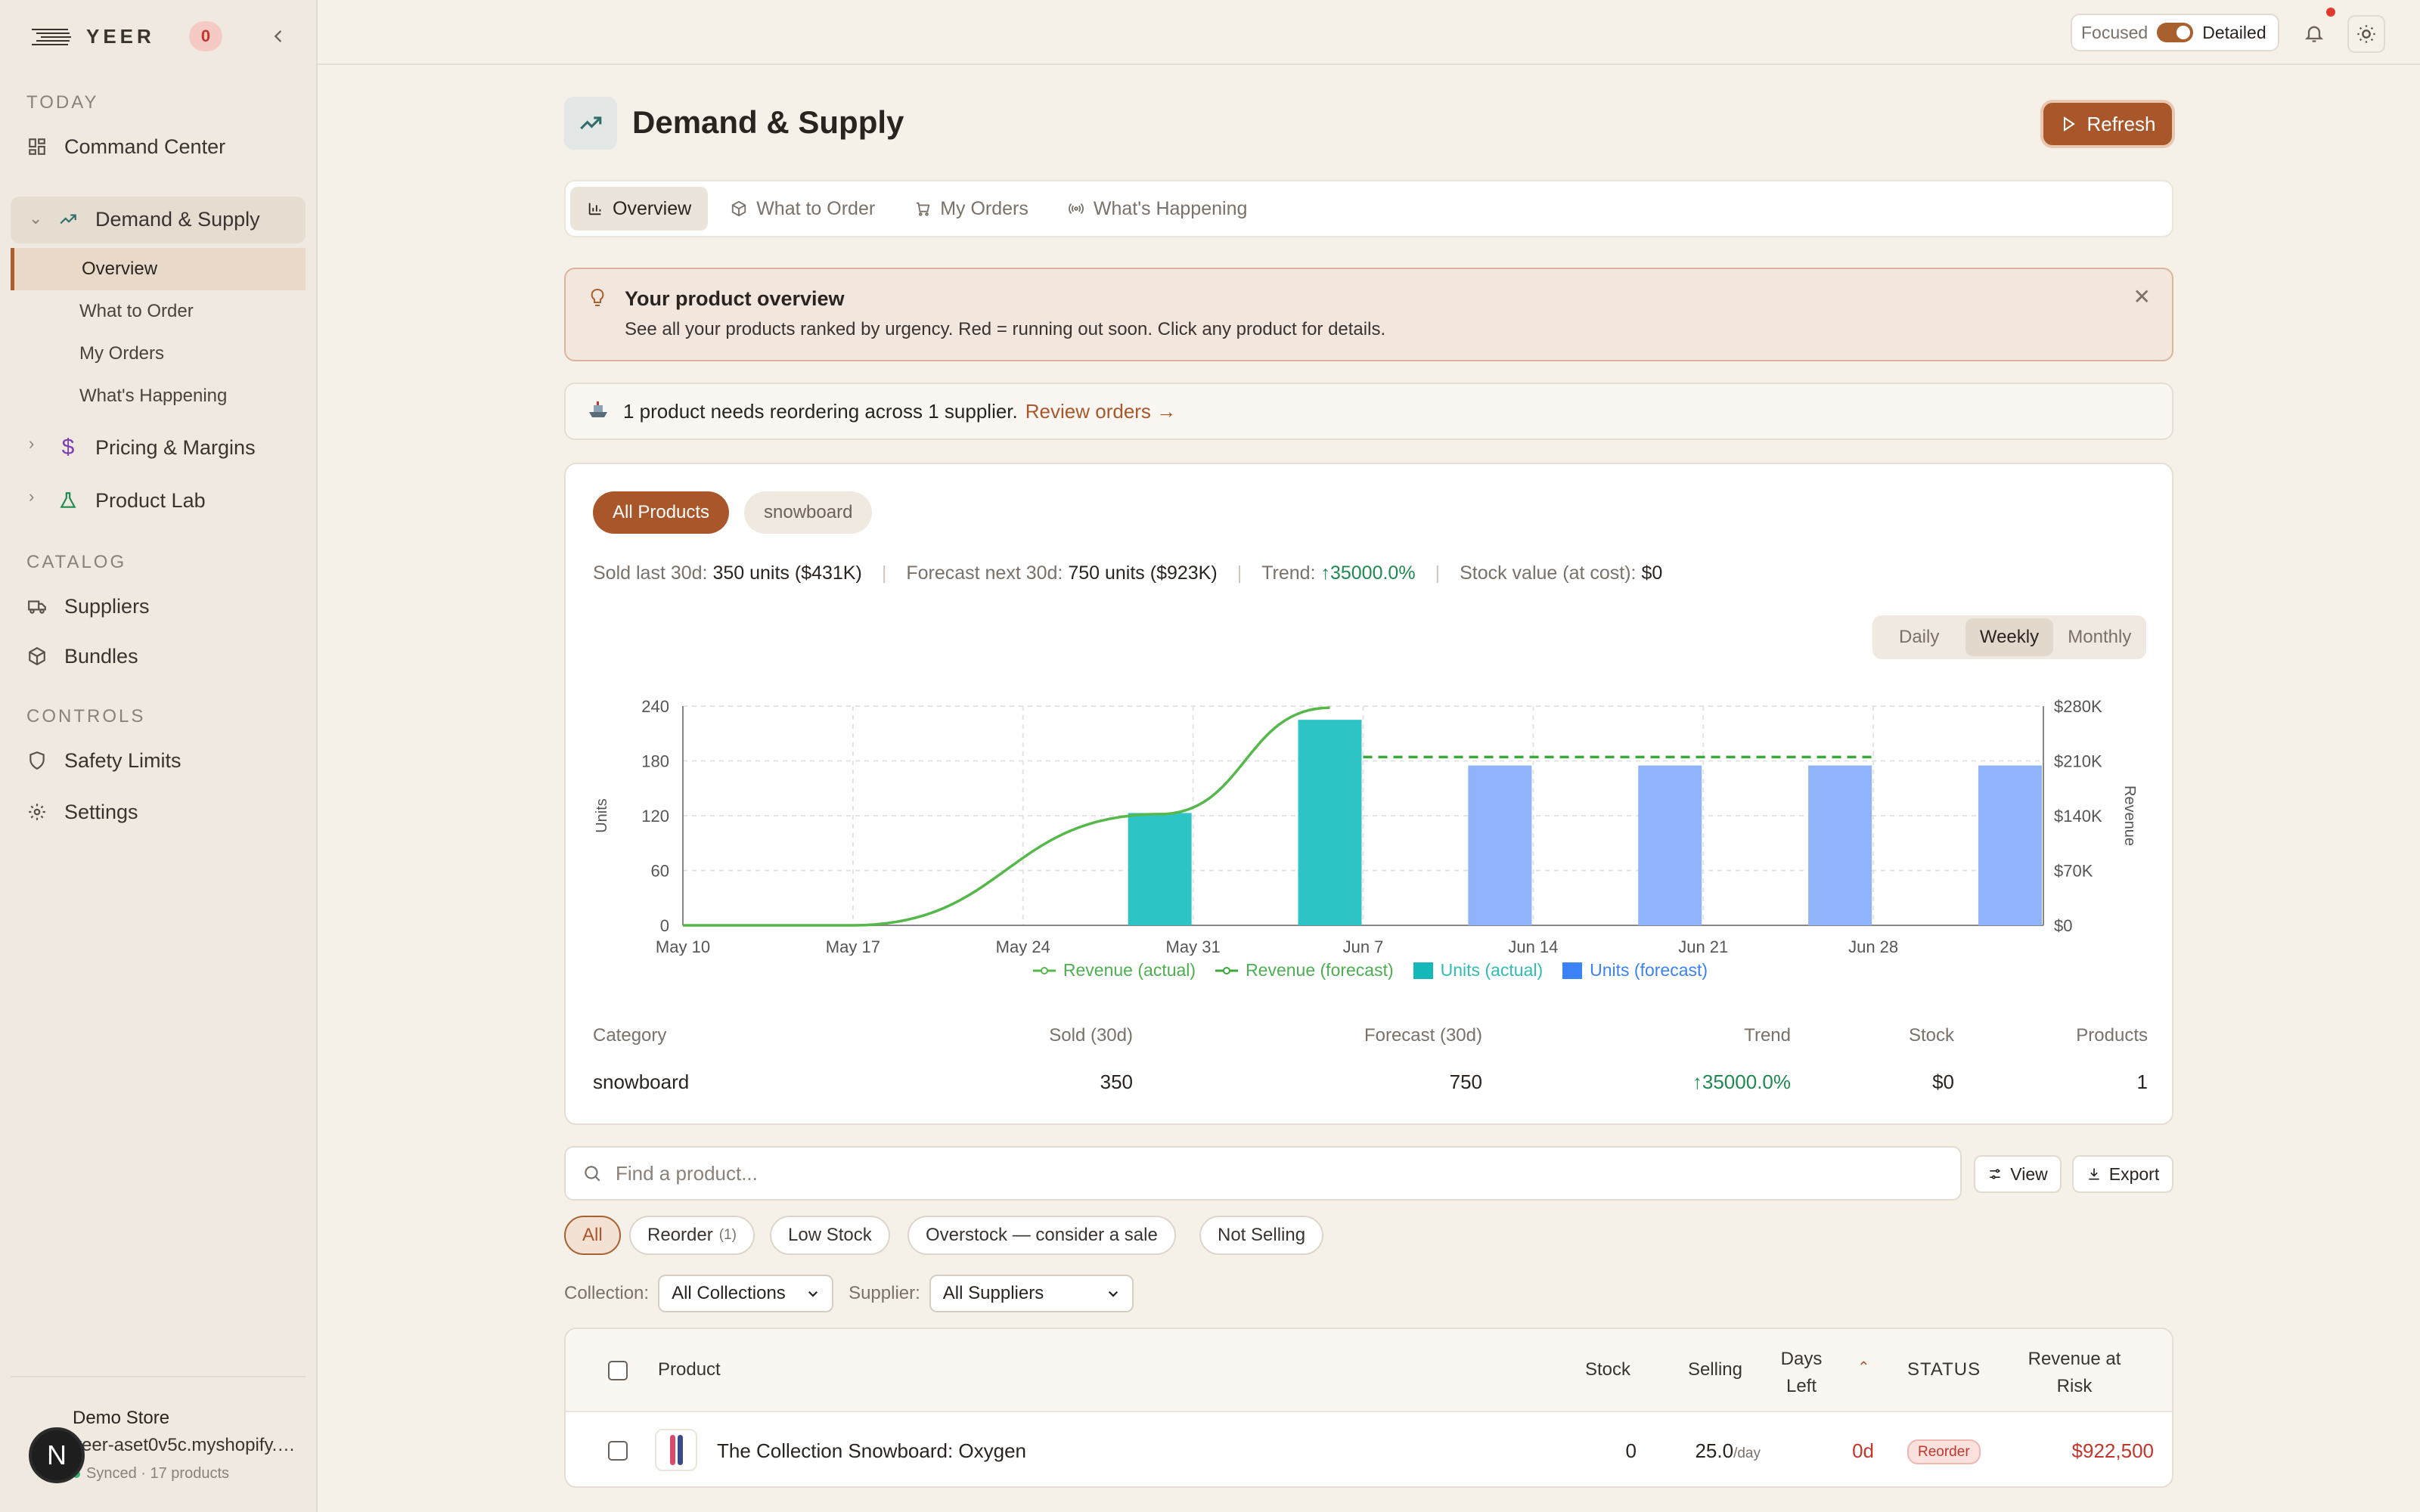  What do you see at coordinates (680, 1235) in the screenshot?
I see `filter-pill-label: Reorder` at bounding box center [680, 1235].